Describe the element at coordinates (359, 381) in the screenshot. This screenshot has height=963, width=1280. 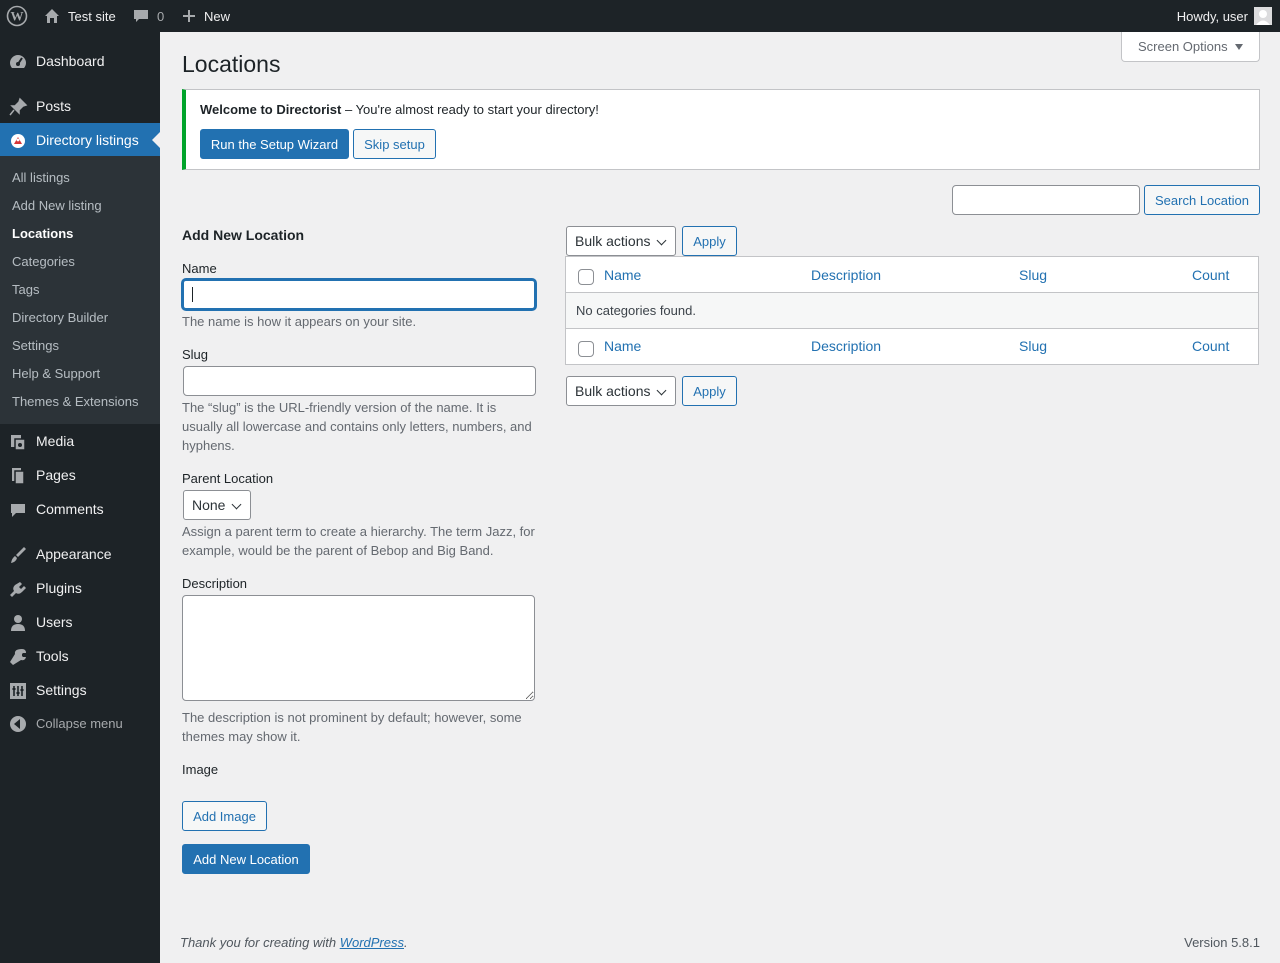
I see `slug-field` at that location.